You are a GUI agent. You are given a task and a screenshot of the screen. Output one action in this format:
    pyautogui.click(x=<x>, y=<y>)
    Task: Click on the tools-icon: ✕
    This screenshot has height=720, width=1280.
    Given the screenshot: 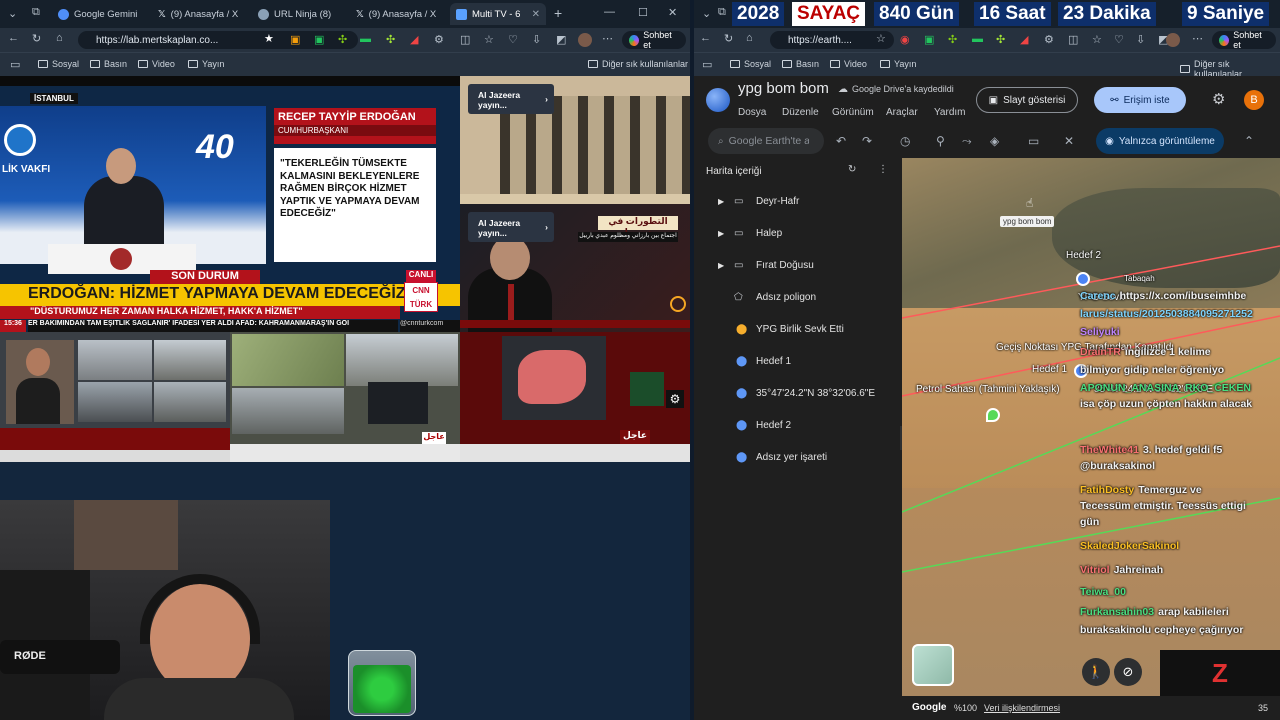 What is the action you would take?
    pyautogui.click(x=1069, y=141)
    